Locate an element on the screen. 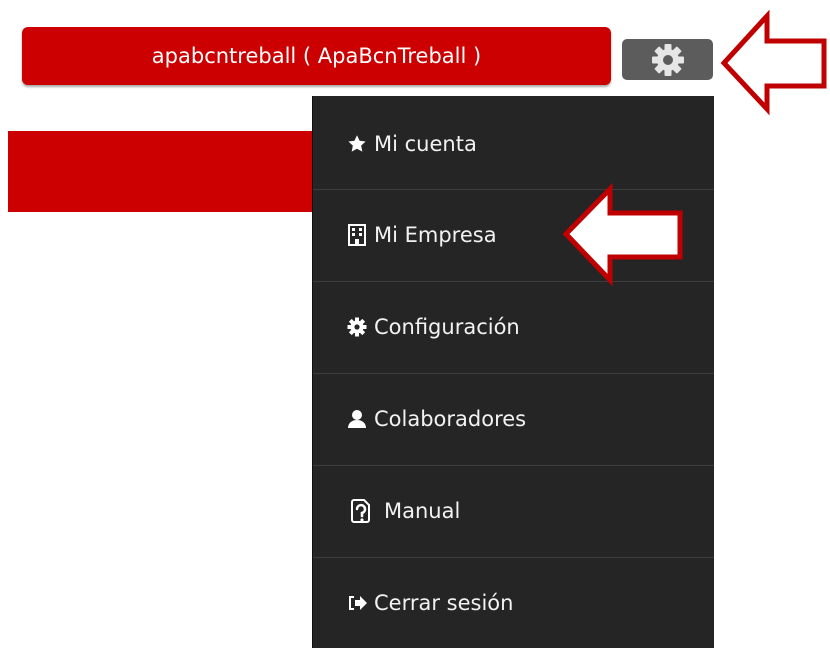  star-icon is located at coordinates (357, 144).